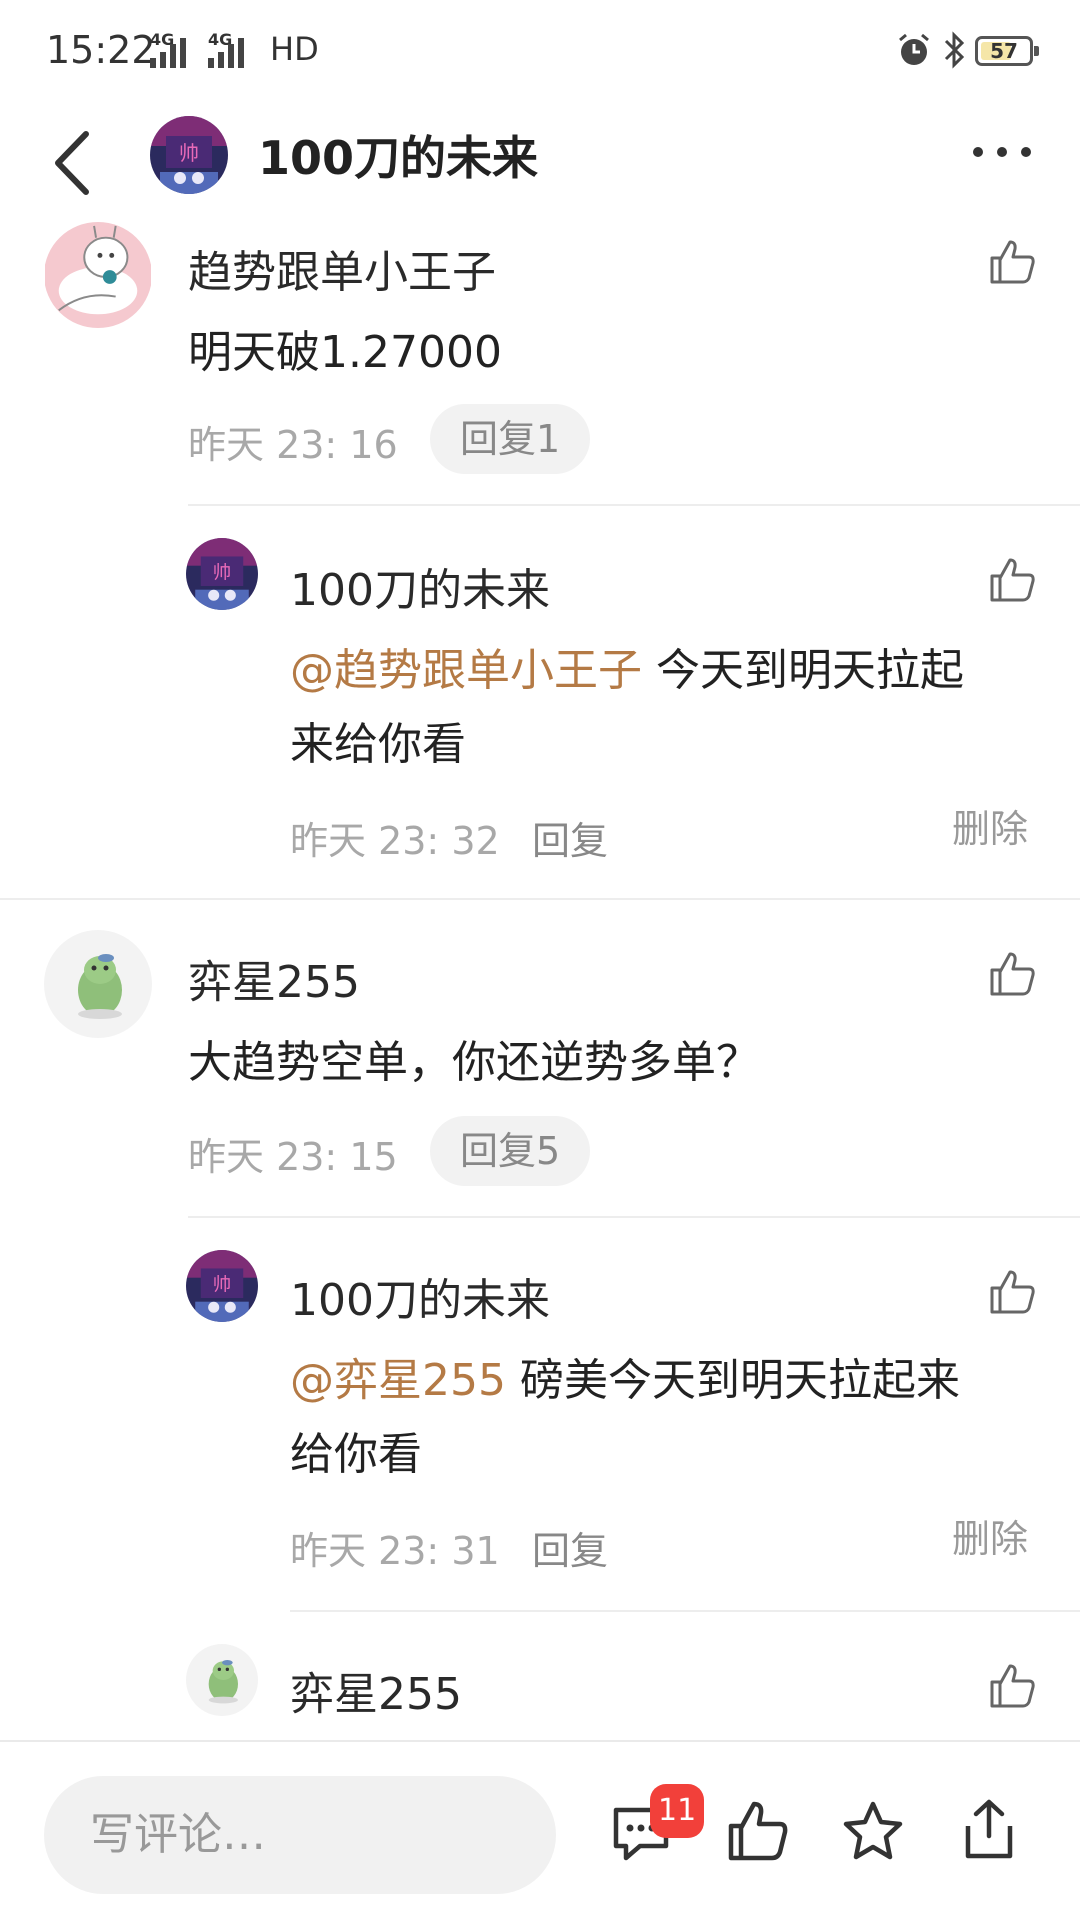  Describe the element at coordinates (398, 1380) in the screenshot. I see `mention-link: @弈星255` at that location.